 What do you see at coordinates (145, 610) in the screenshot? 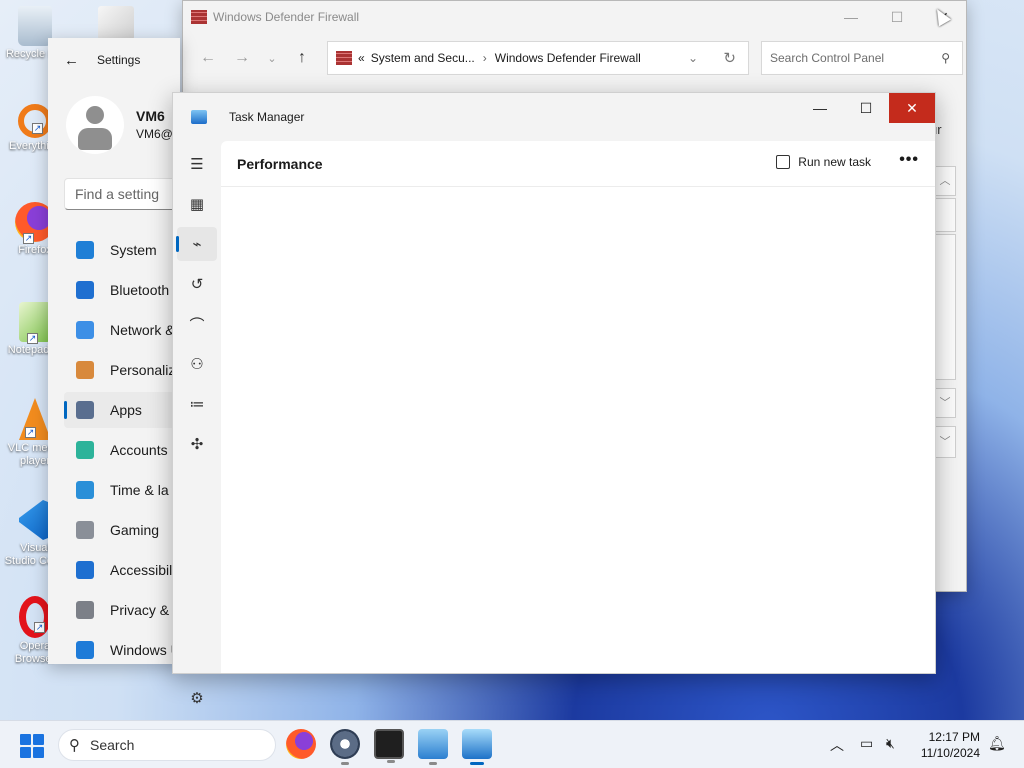
I see `settings-nav-label: Privacy & s` at bounding box center [145, 610].